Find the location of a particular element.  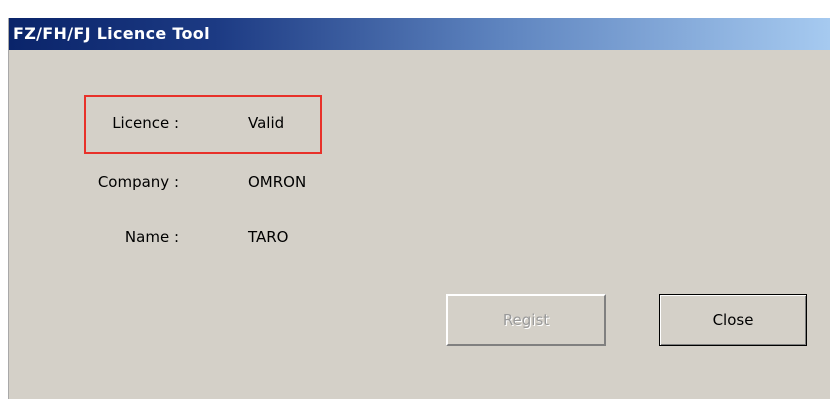

window-title: FZ/FH/FJ Licence Tool is located at coordinates (111, 33).